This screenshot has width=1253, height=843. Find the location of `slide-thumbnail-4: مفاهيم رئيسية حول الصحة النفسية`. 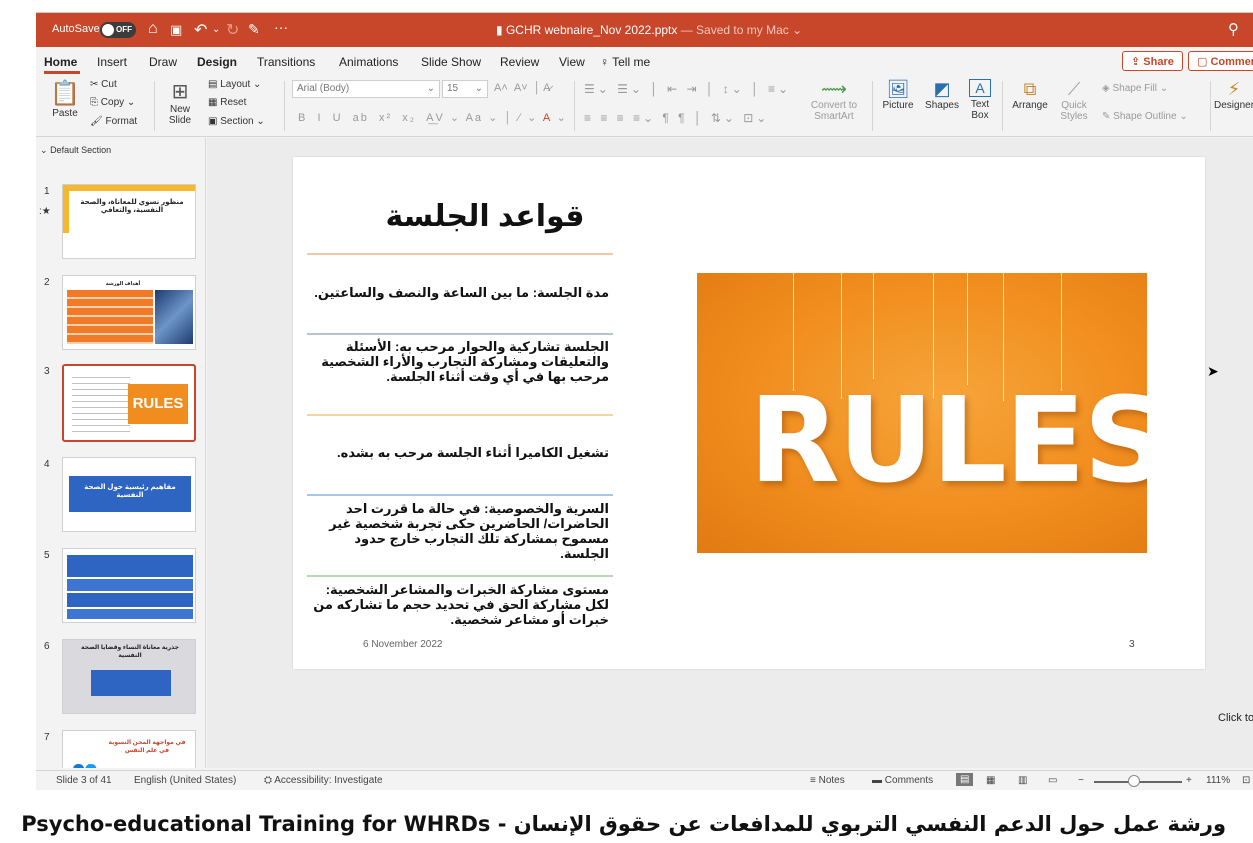

slide-thumbnail-4: مفاهيم رئيسية حول الصحة النفسية is located at coordinates (129, 494).